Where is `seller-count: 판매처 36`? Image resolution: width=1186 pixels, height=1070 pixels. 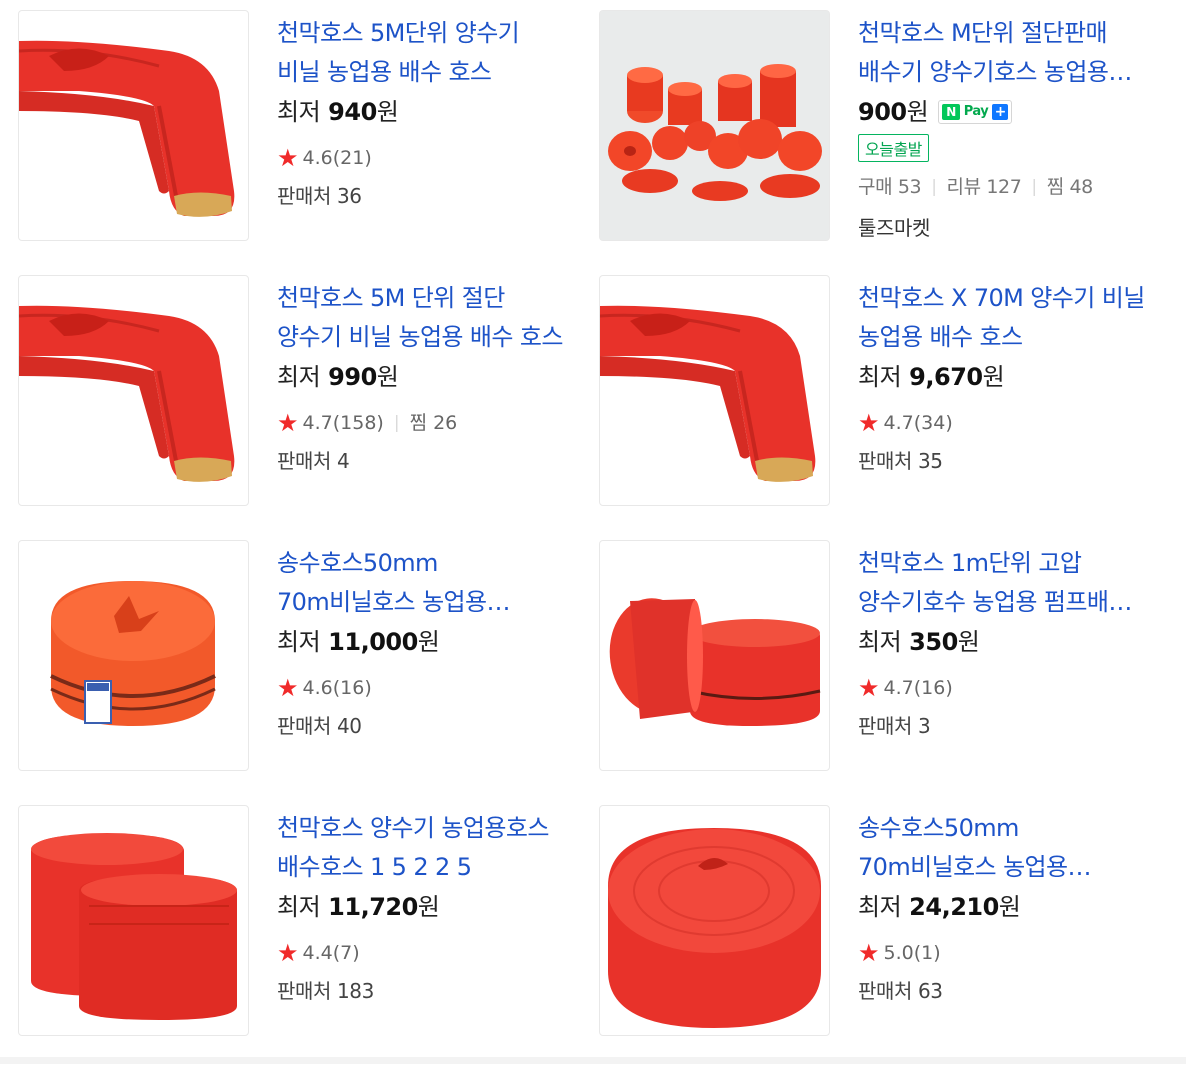 seller-count: 판매처 36 is located at coordinates (422, 196).